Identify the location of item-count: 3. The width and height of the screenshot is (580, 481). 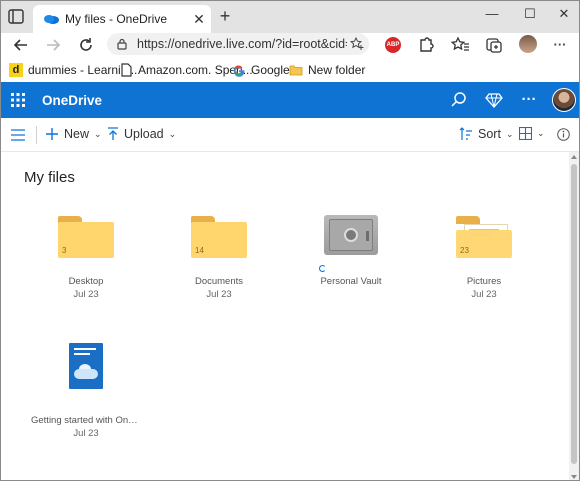
(64, 250).